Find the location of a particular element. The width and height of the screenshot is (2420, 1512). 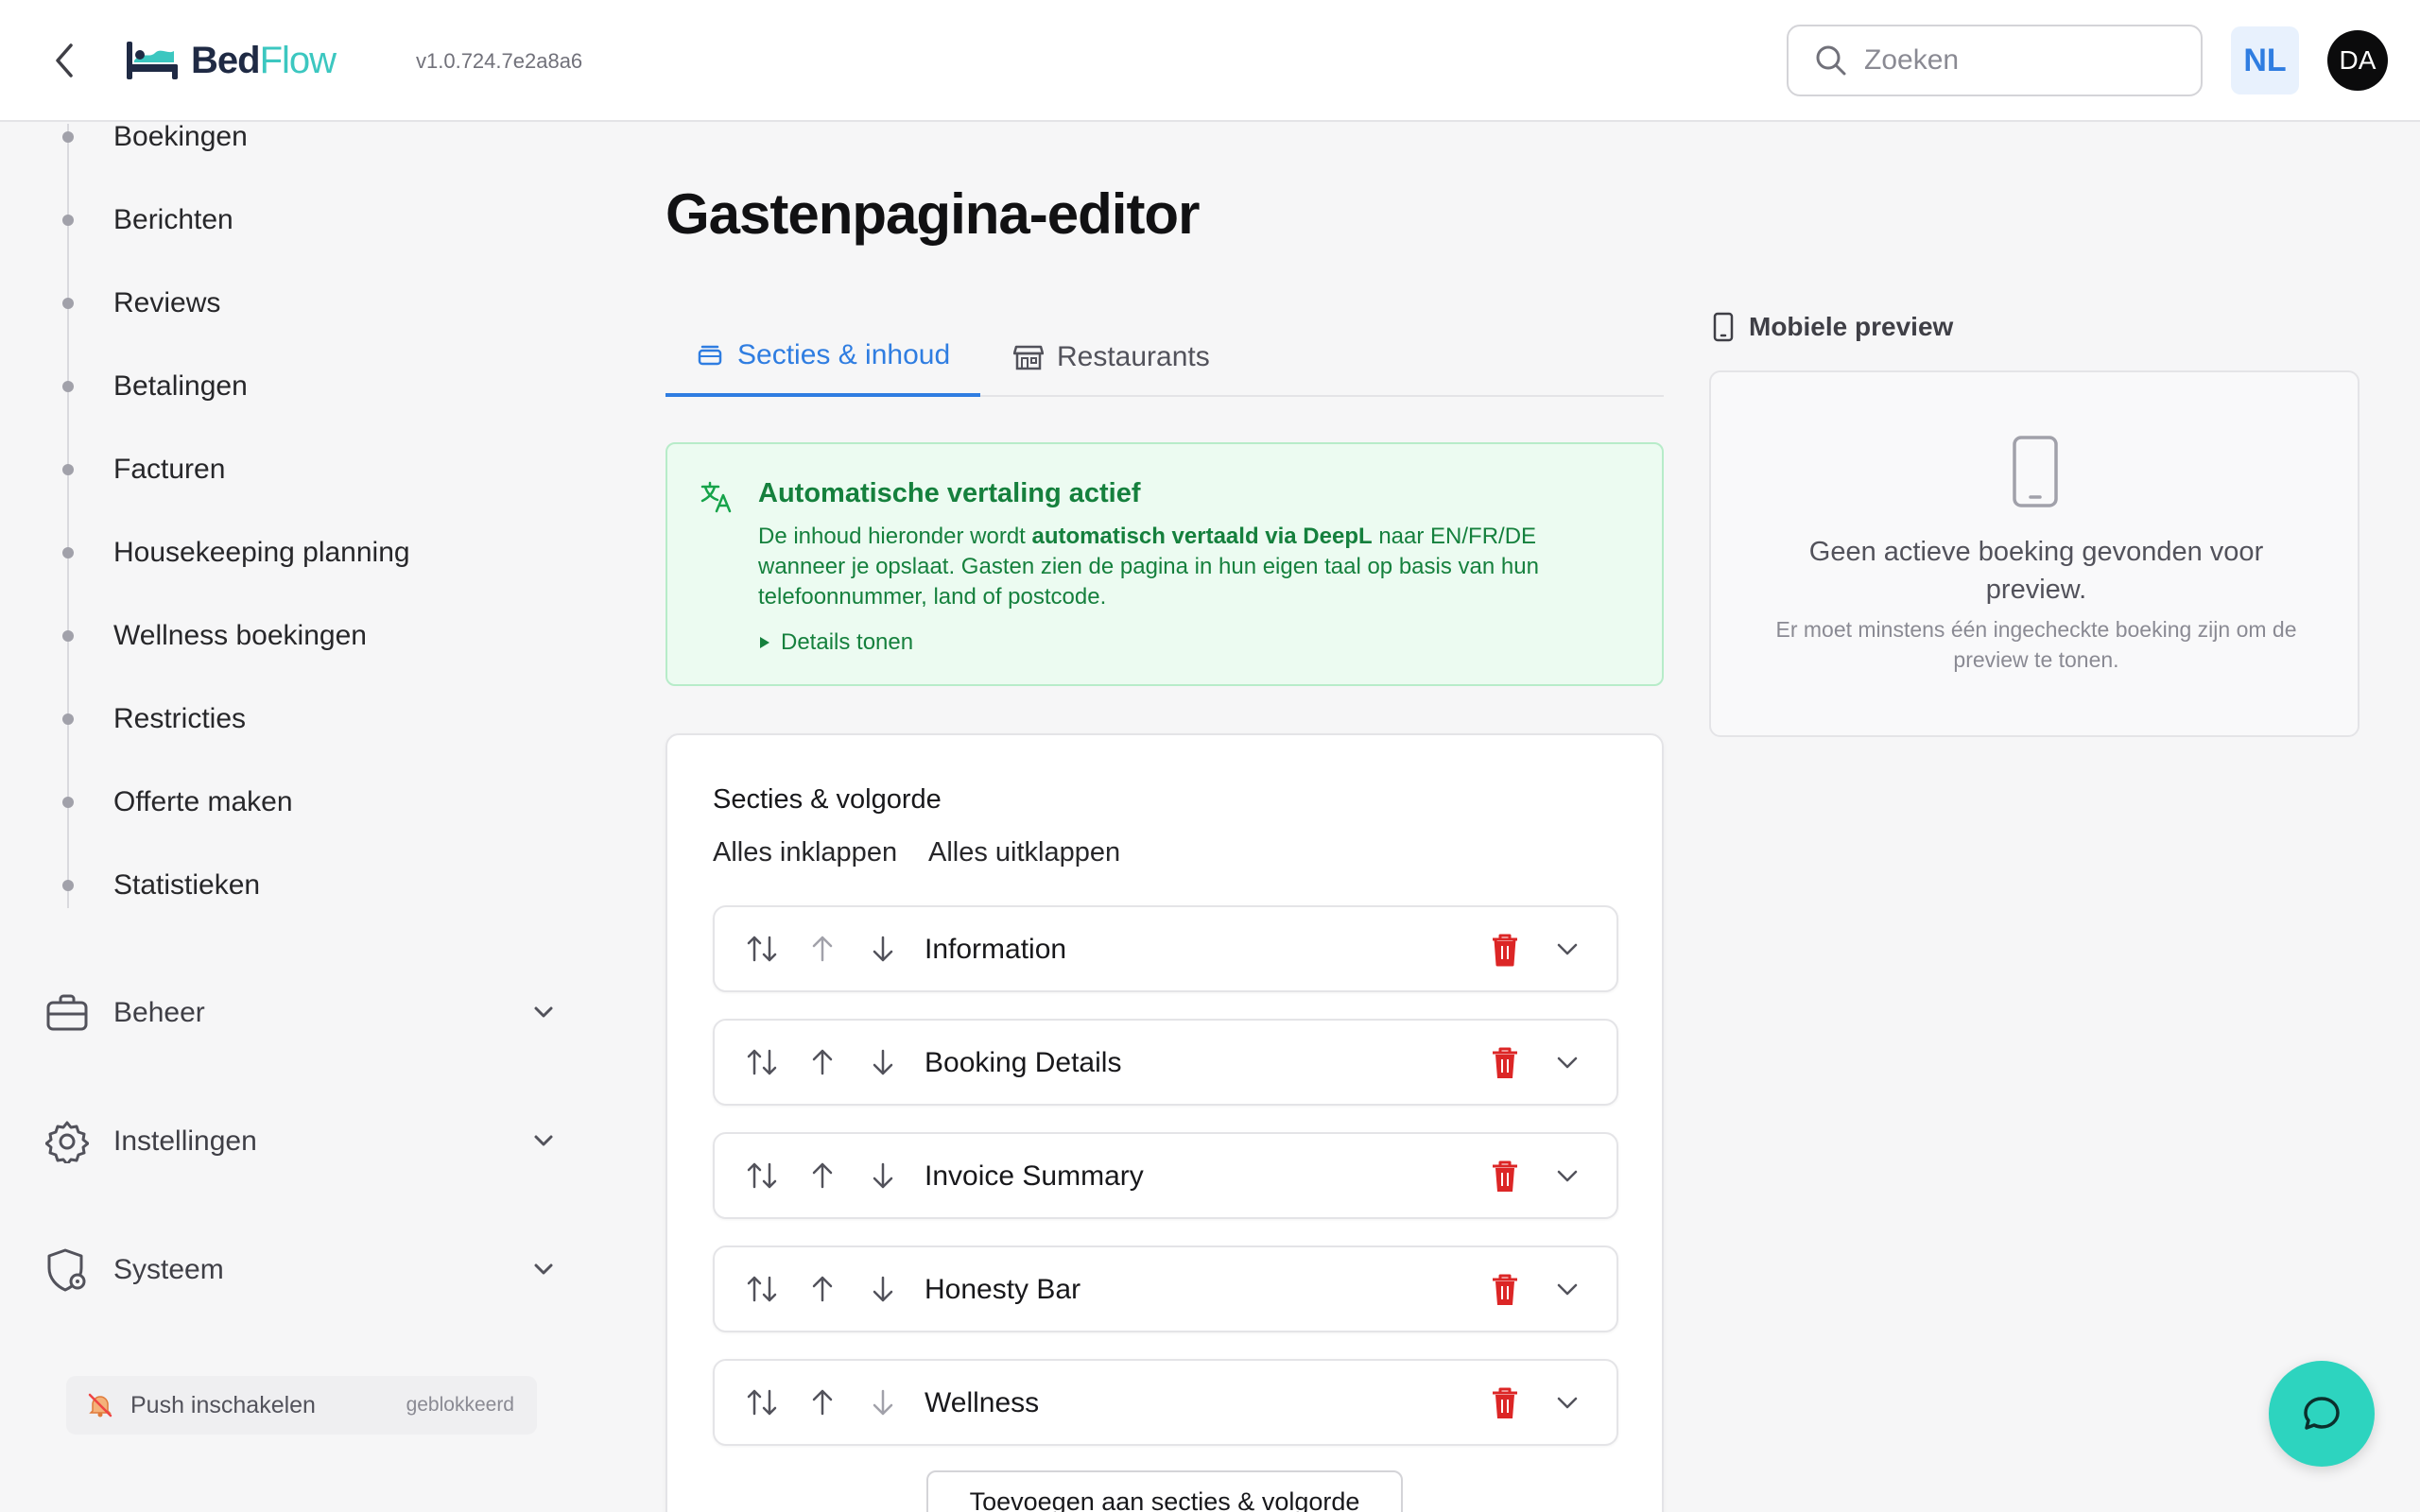

sidebar-item-label: Betalingen is located at coordinates (180, 386).